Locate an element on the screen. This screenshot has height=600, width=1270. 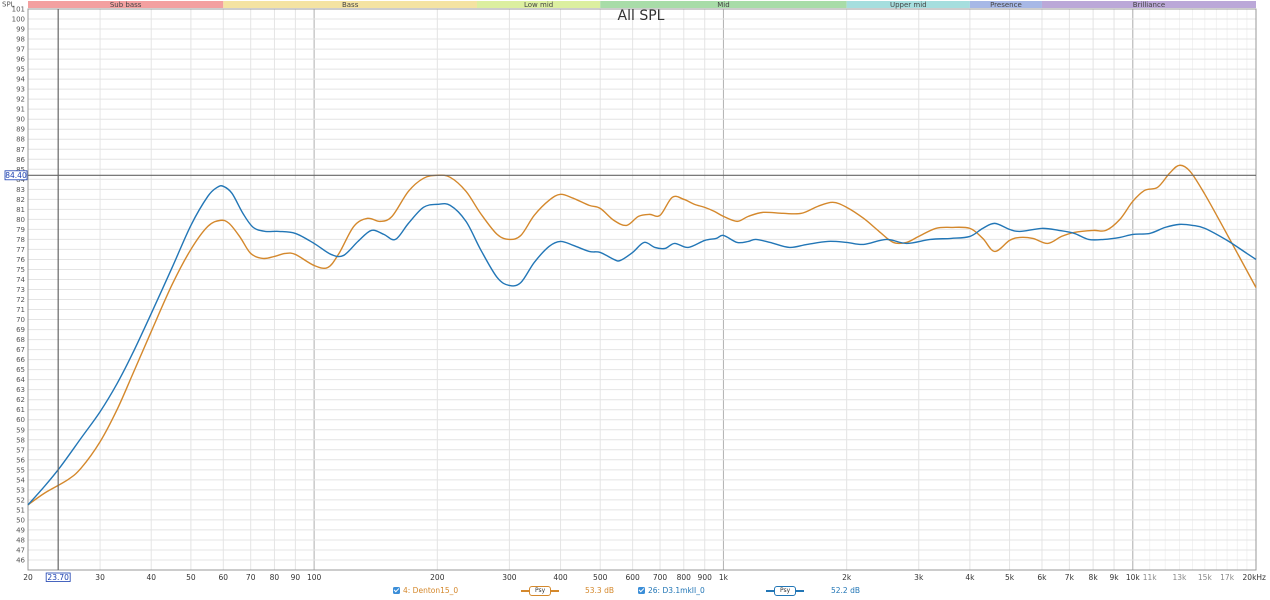
x-tick-label: 80 is located at coordinates (275, 577).